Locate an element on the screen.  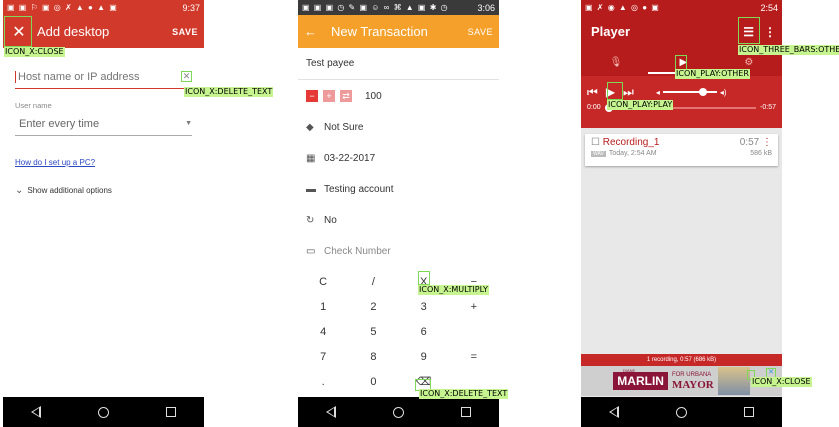
key-plus: + is located at coordinates (474, 307).